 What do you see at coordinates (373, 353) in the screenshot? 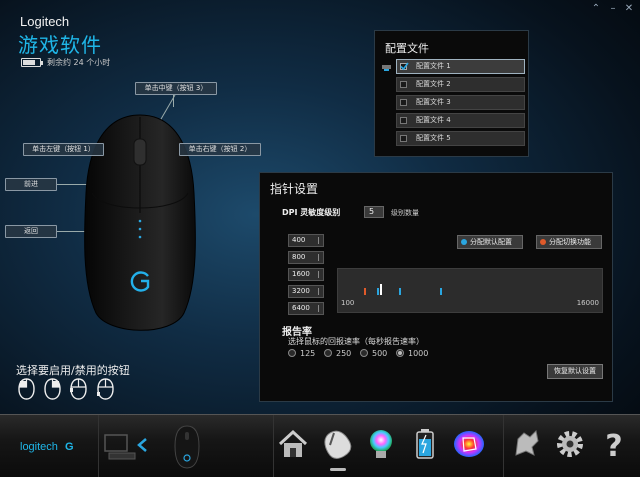
I see `rate-500-radio: 500` at bounding box center [373, 353].